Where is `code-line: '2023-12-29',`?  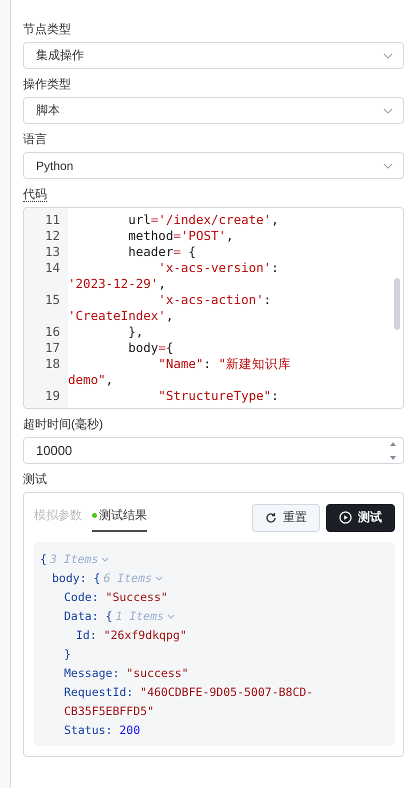 code-line: '2023-12-29', is located at coordinates (117, 284).